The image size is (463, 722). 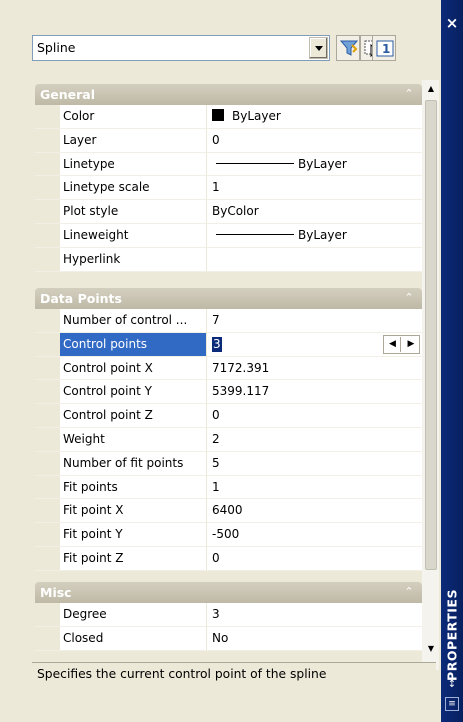 I want to click on section-misc-rows: Degree 3 Closed No, so click(x=228, y=627).